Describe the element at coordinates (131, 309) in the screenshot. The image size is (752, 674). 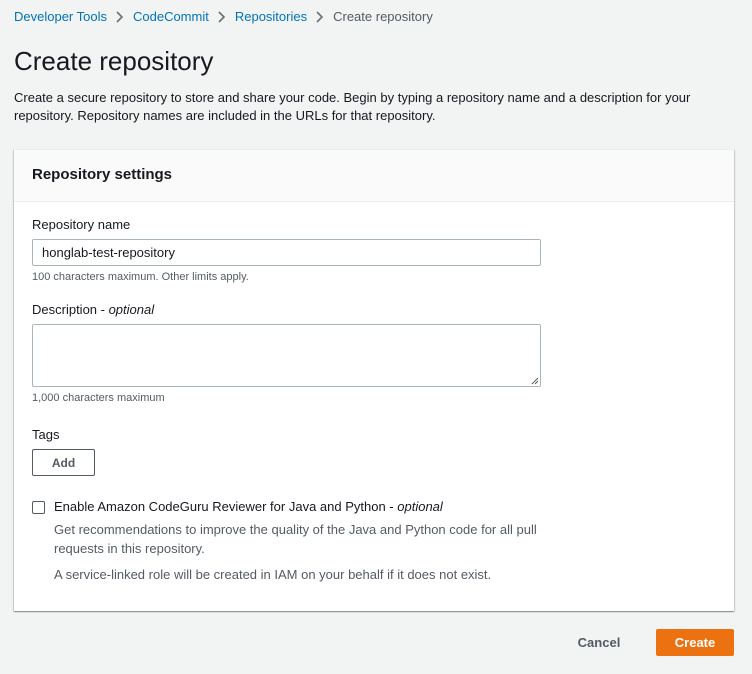
I see `description-optional-text: optional` at that location.